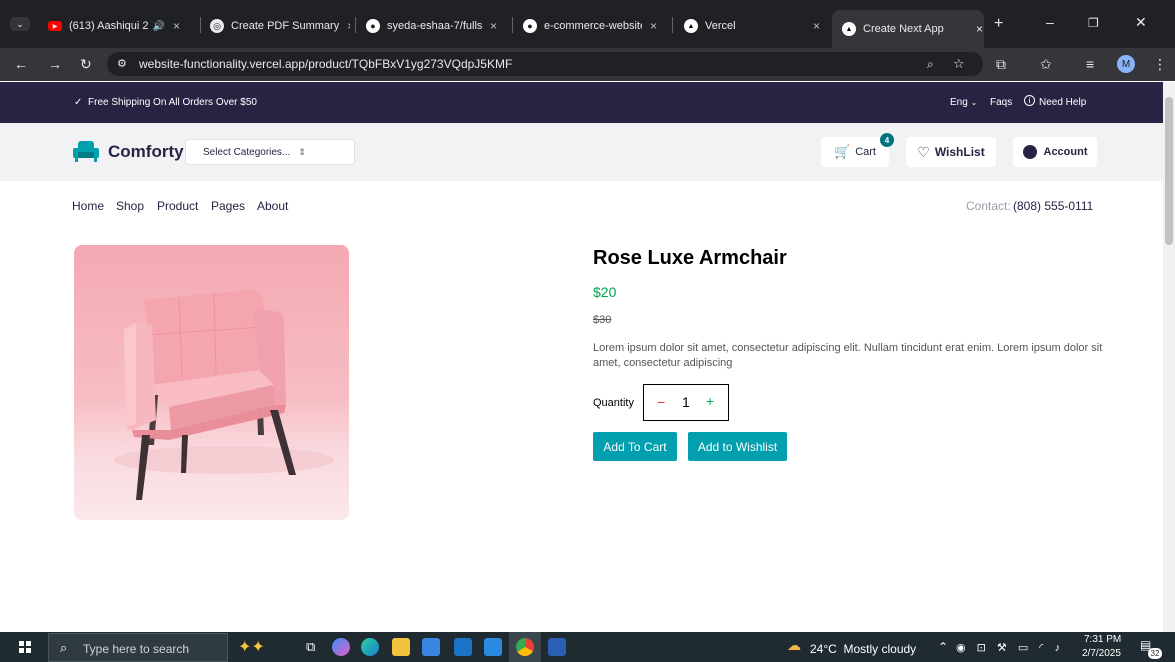 This screenshot has width=1175, height=662. I want to click on brand-name: Comforty, so click(146, 152).